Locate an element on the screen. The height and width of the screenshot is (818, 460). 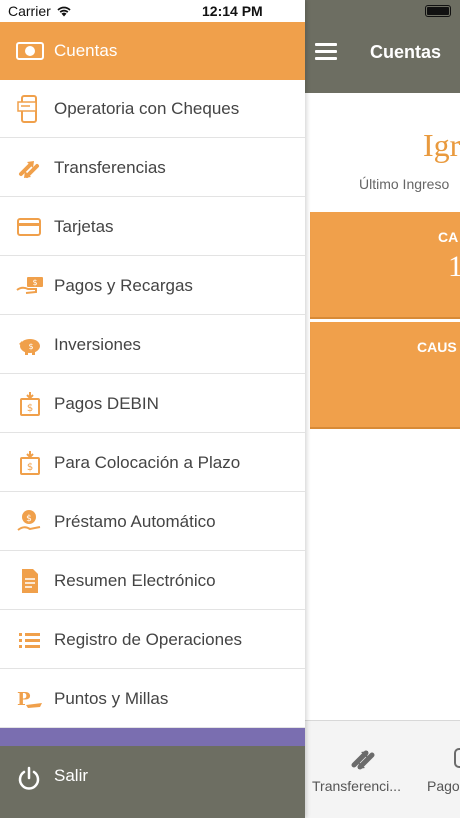
status-time: 12:14 PM is located at coordinates (232, 11).